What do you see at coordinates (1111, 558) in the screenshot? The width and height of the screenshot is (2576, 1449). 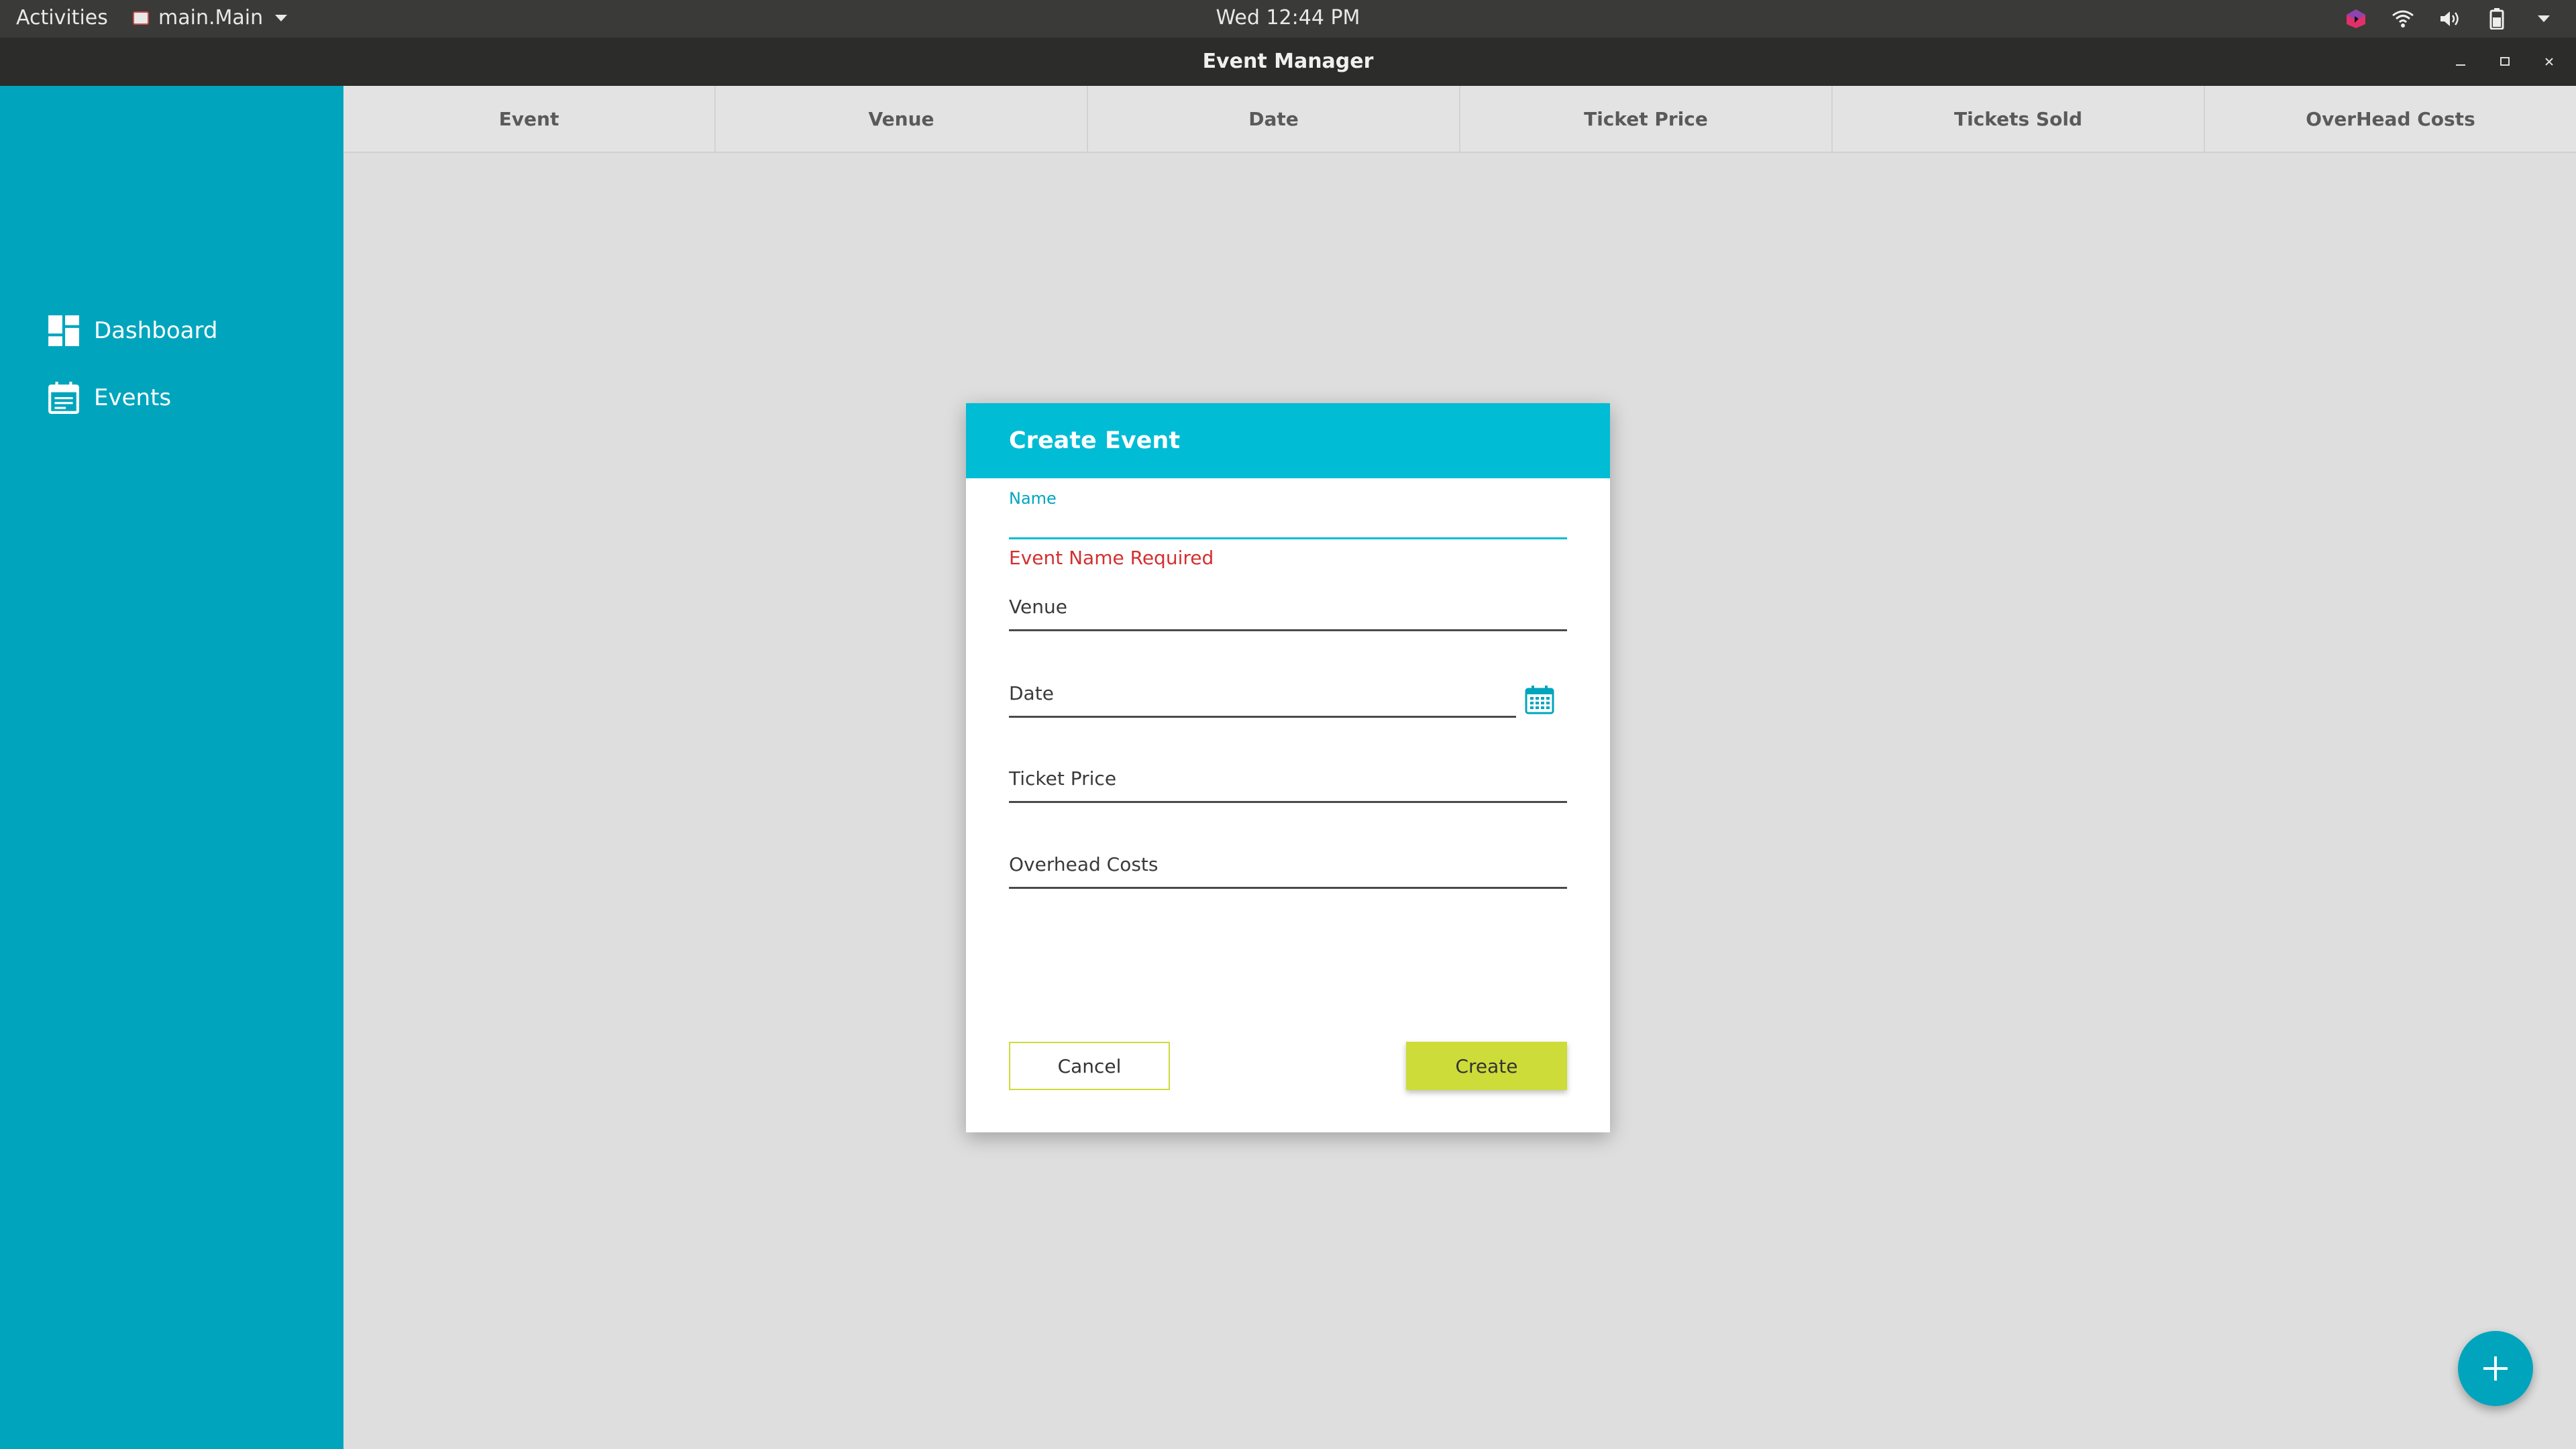 I see `name-error-message: Event Name Required` at bounding box center [1111, 558].